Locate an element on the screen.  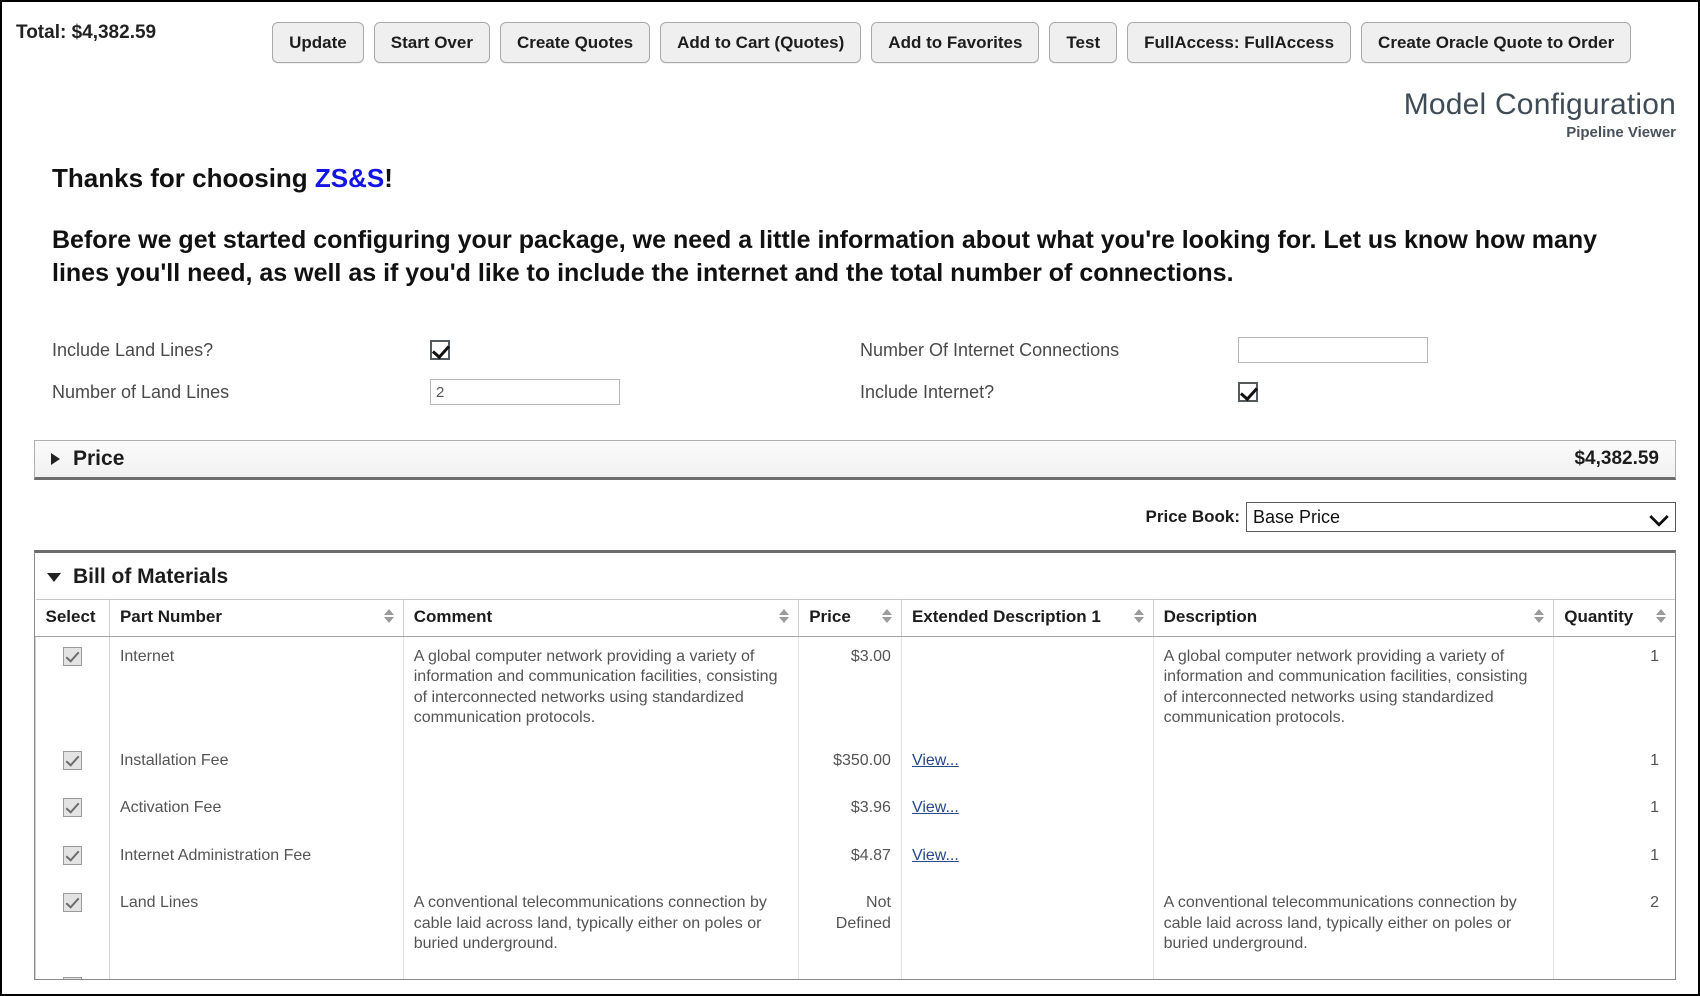
update-button: Update is located at coordinates (318, 42).